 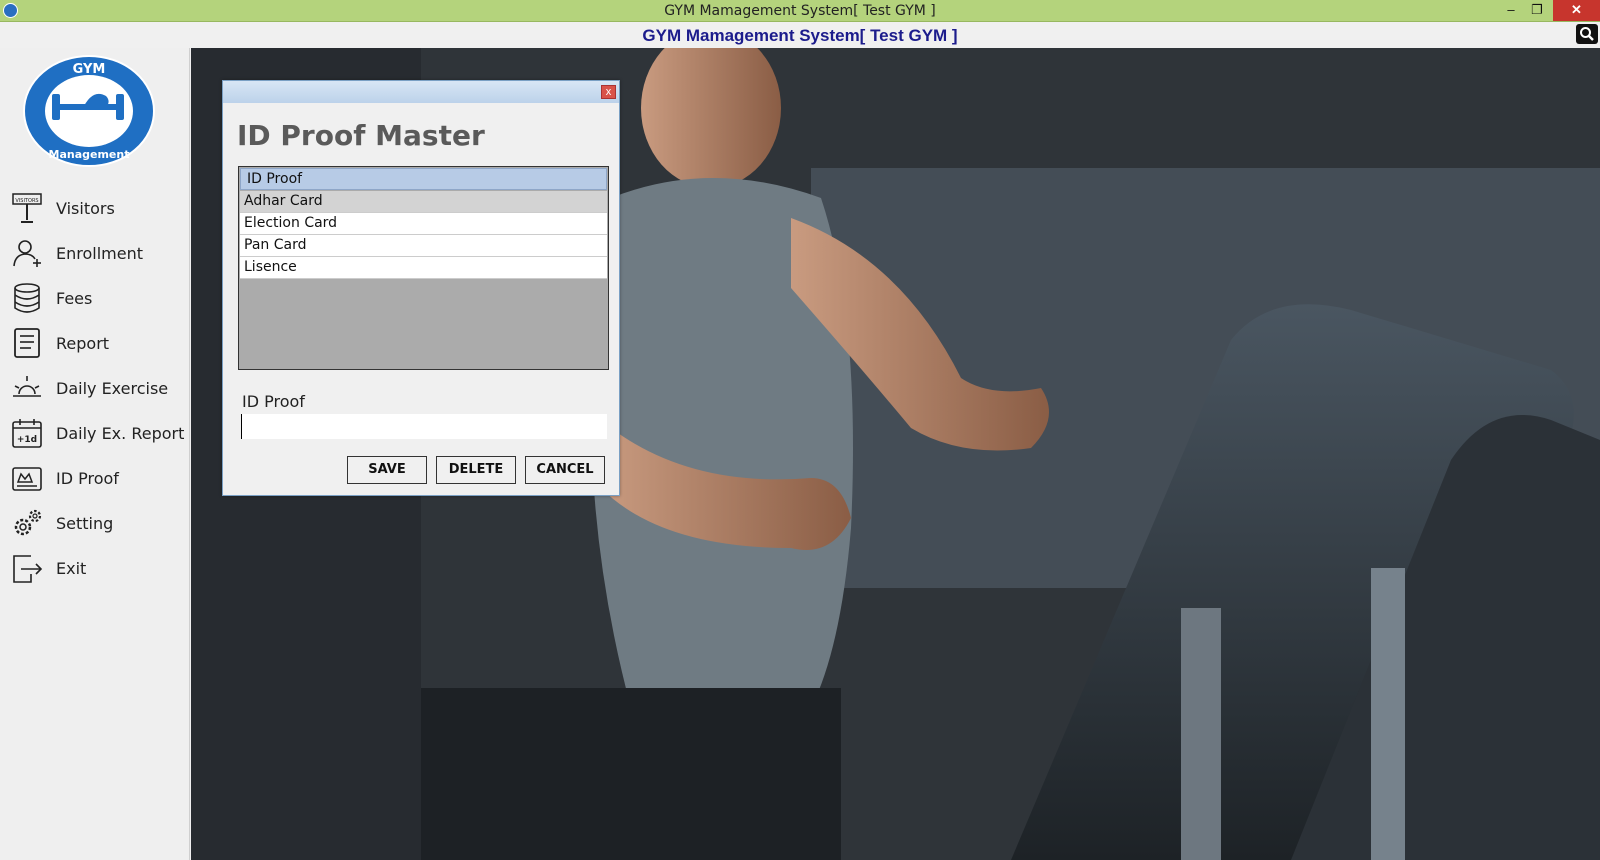 What do you see at coordinates (89, 154) in the screenshot?
I see `logo-bottom-text: Management` at bounding box center [89, 154].